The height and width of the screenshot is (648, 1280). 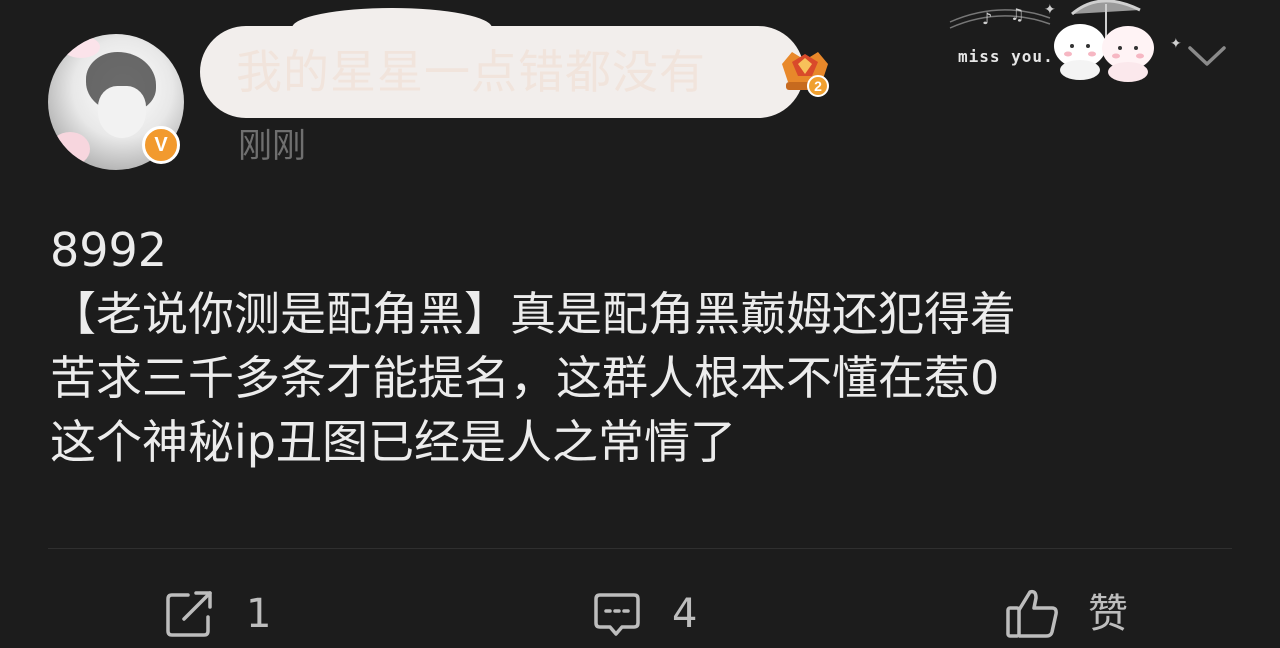 What do you see at coordinates (533, 314) in the screenshot?
I see `post-content-line: 【老说你测是配角黑】真是配角黑巅姆还犯得着` at bounding box center [533, 314].